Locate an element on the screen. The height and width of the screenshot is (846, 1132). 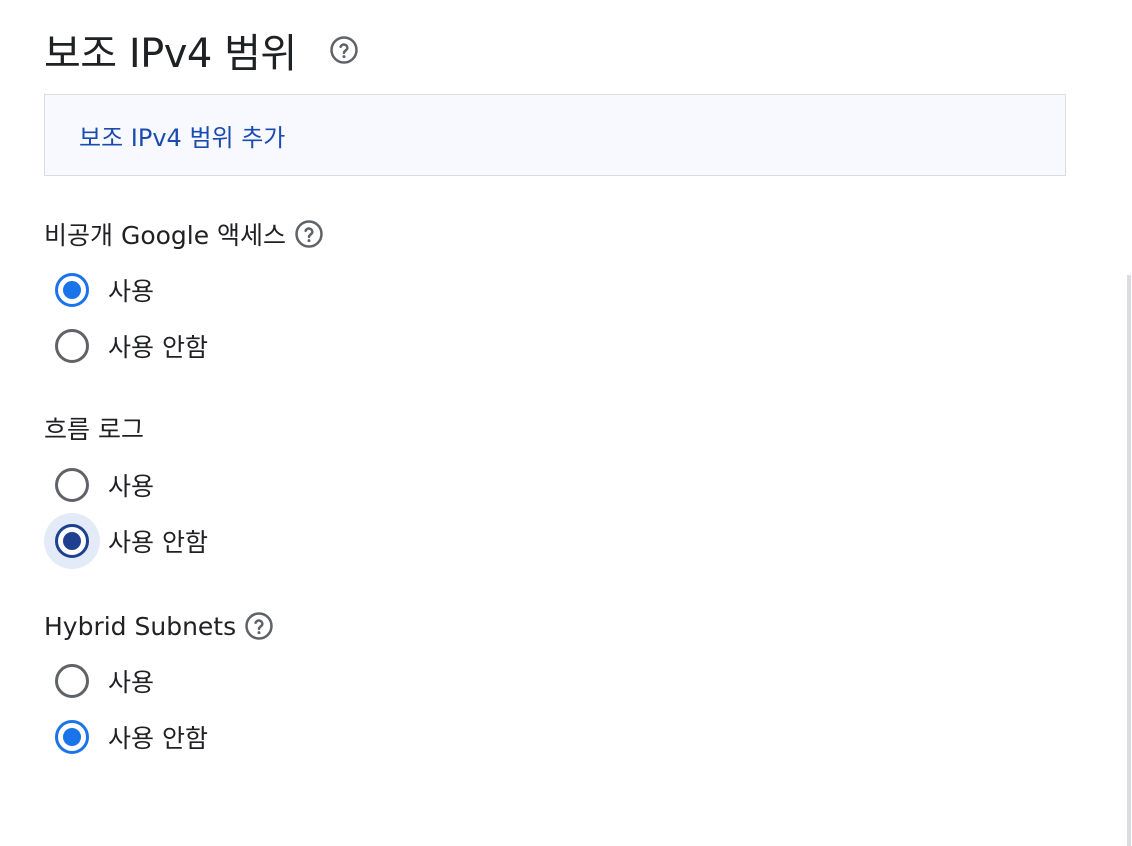
hybrid-subnets-on-option: 사용 is located at coordinates (159, 681).